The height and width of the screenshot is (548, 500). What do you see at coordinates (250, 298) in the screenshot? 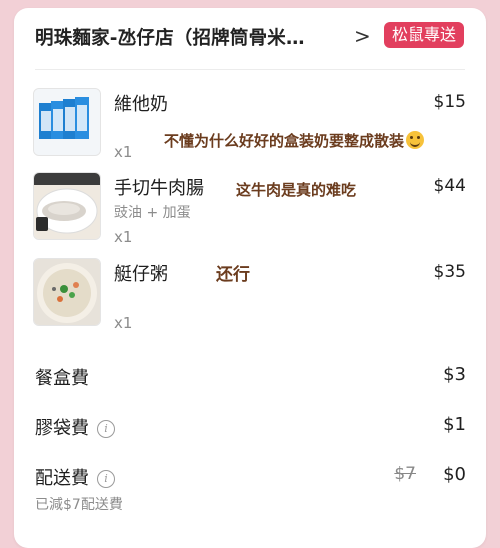
I see `list-item: 艇仔粥 $35 x1 还行` at bounding box center [250, 298].